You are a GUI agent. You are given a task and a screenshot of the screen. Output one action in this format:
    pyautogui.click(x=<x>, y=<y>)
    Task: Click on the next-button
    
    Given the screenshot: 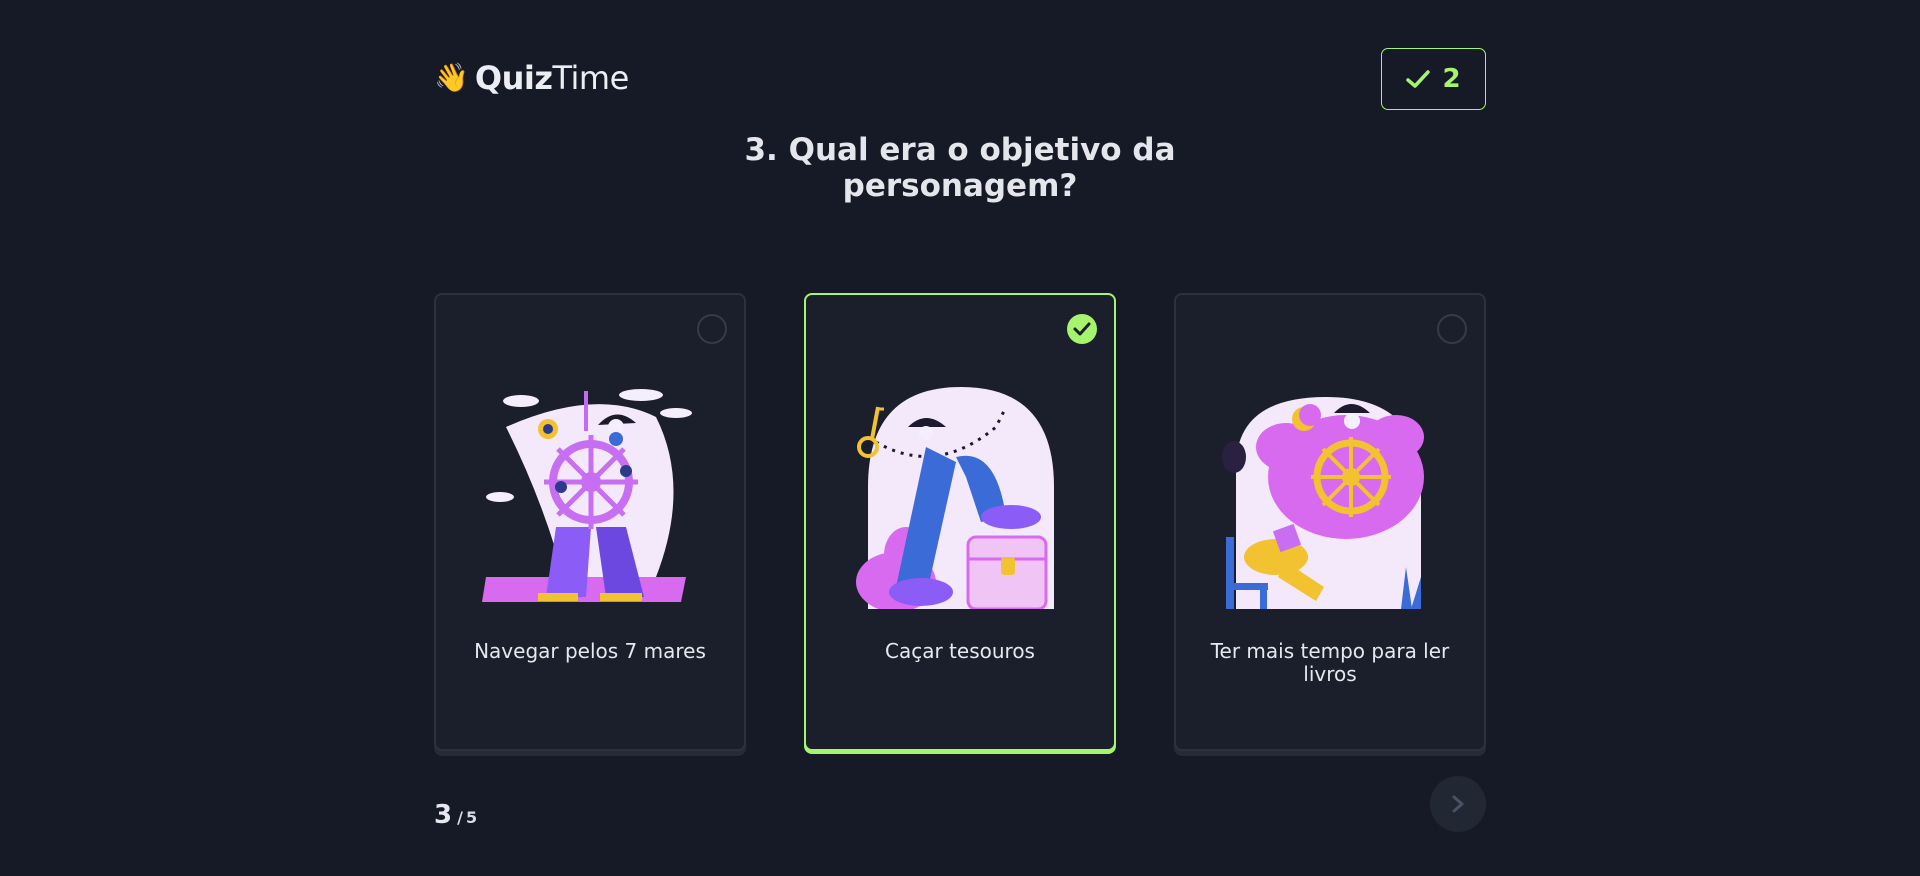 What is the action you would take?
    pyautogui.click(x=1458, y=804)
    